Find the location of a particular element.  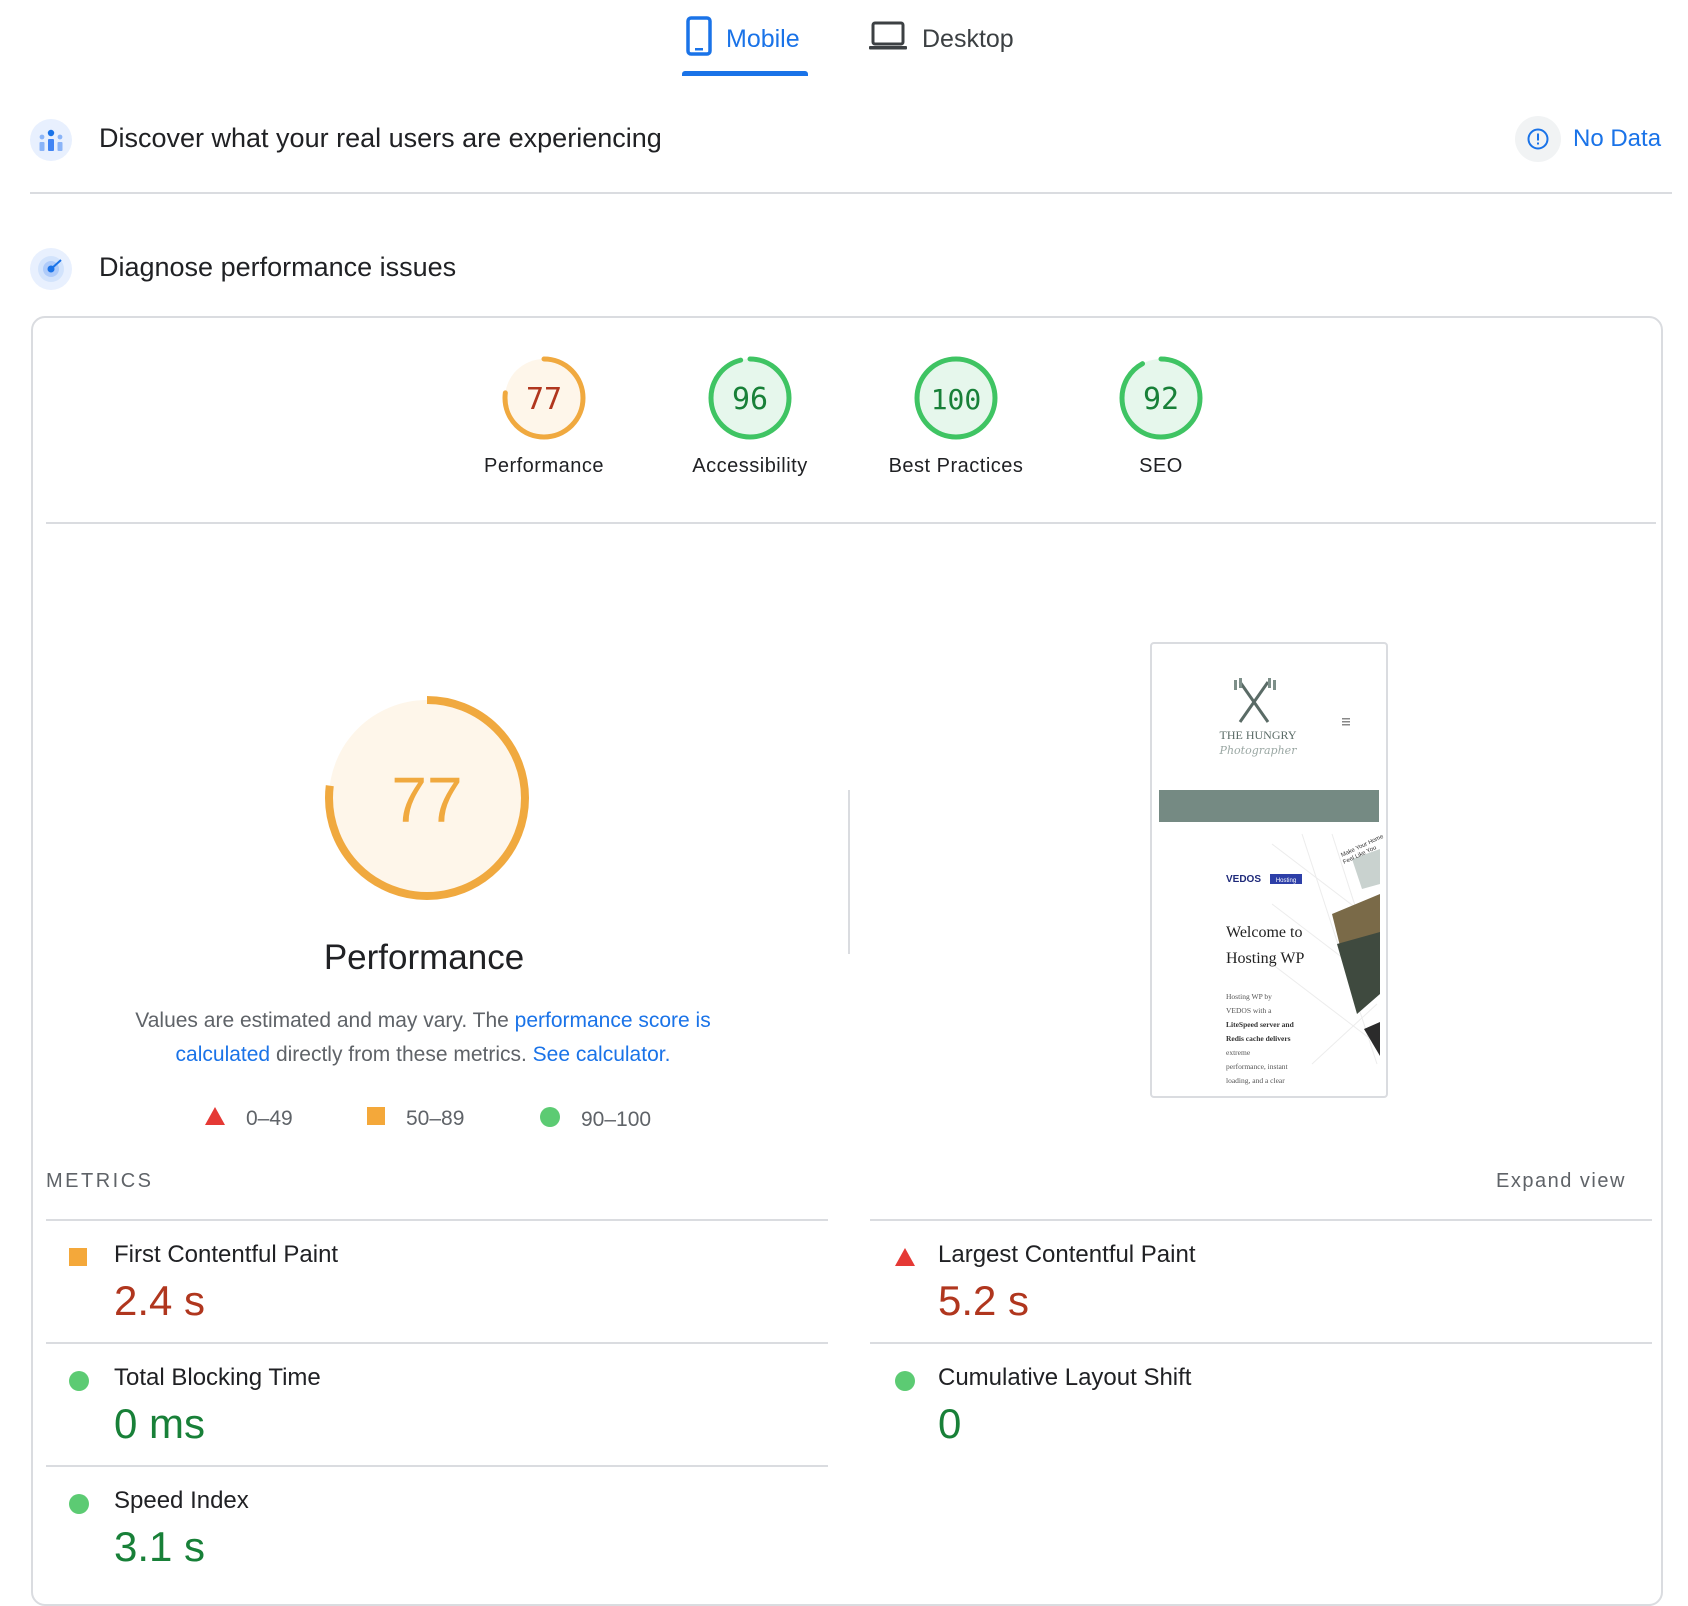

diagnose-title: Diagnose performance issues is located at coordinates (278, 267).